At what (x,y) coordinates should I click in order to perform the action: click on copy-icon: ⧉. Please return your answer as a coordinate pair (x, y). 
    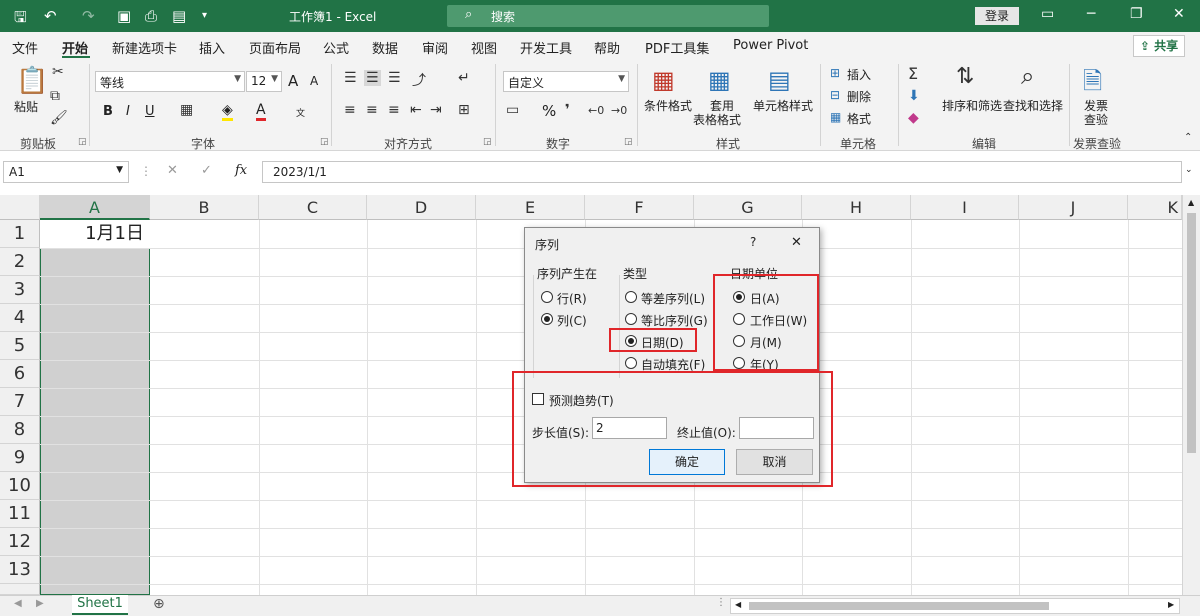
    Looking at the image, I should click on (55, 96).